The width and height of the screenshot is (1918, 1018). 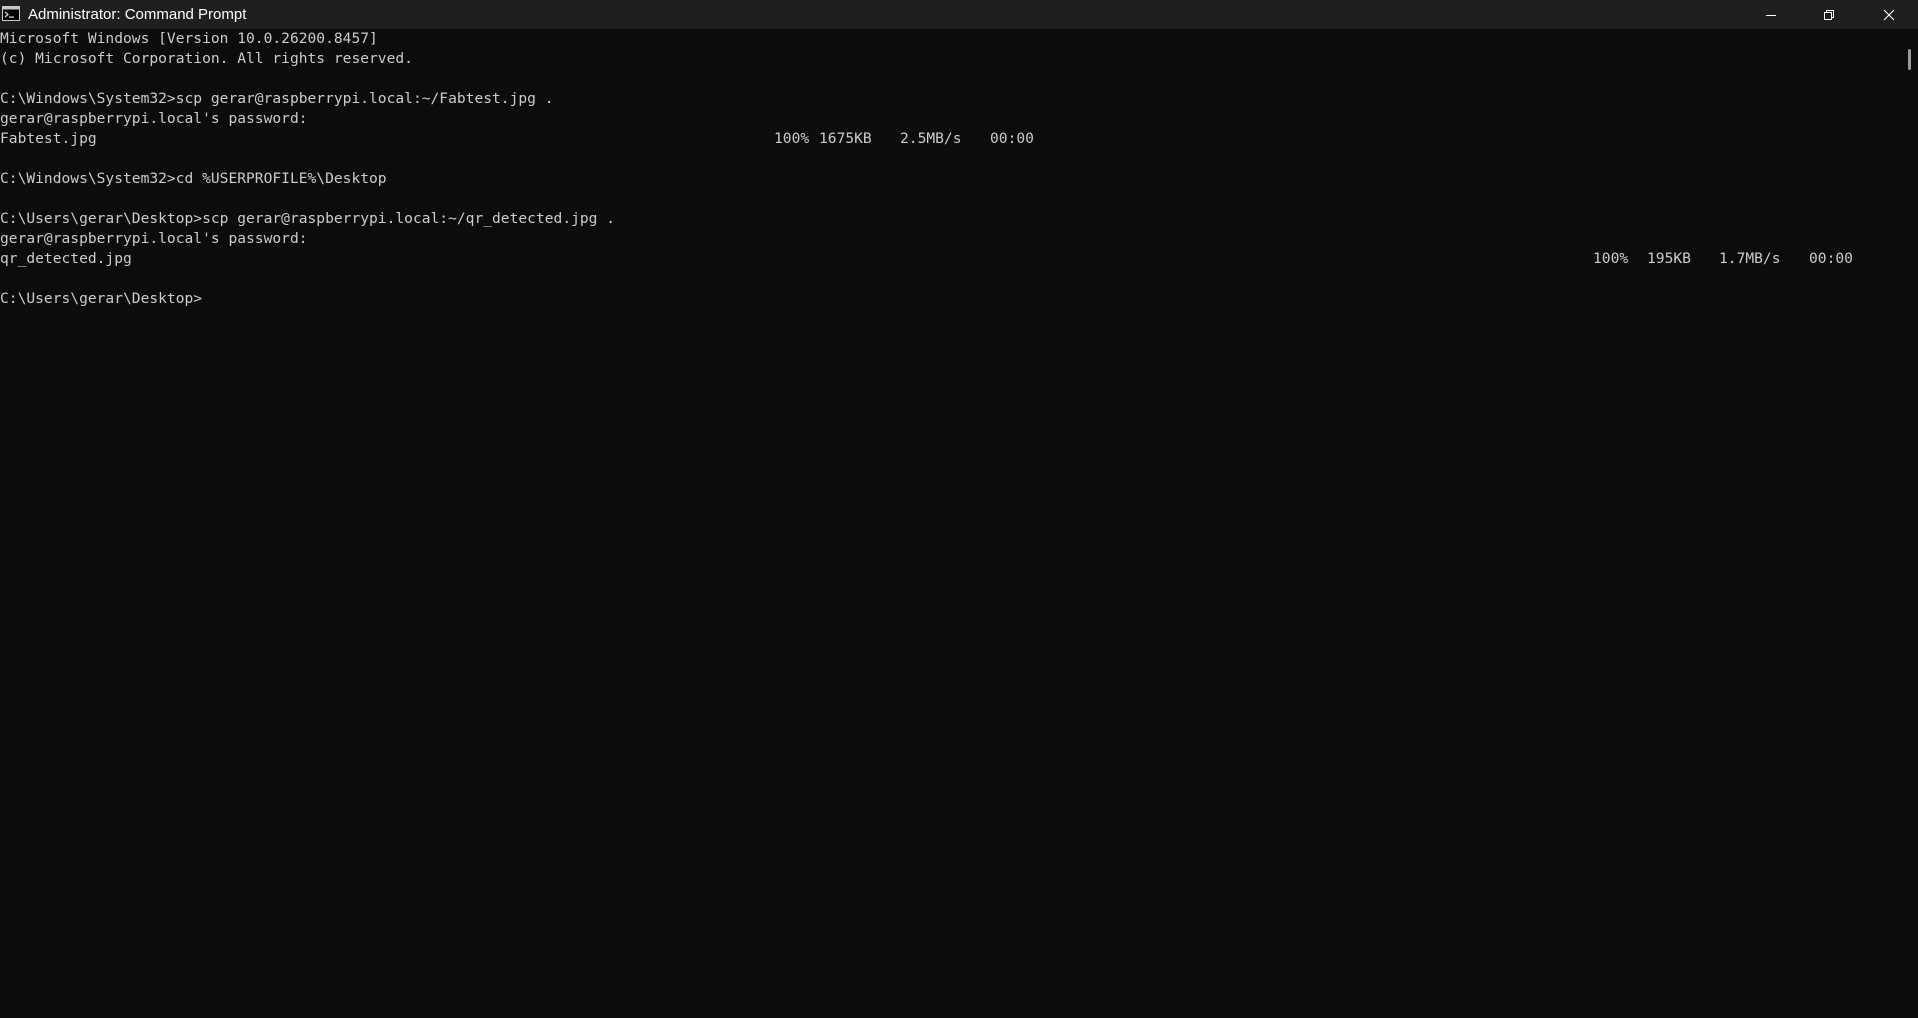 I want to click on transfer-progress-line: Fabtest.jpg 100% 1675KB 2.5MB/s 00:00, so click(x=950, y=139).